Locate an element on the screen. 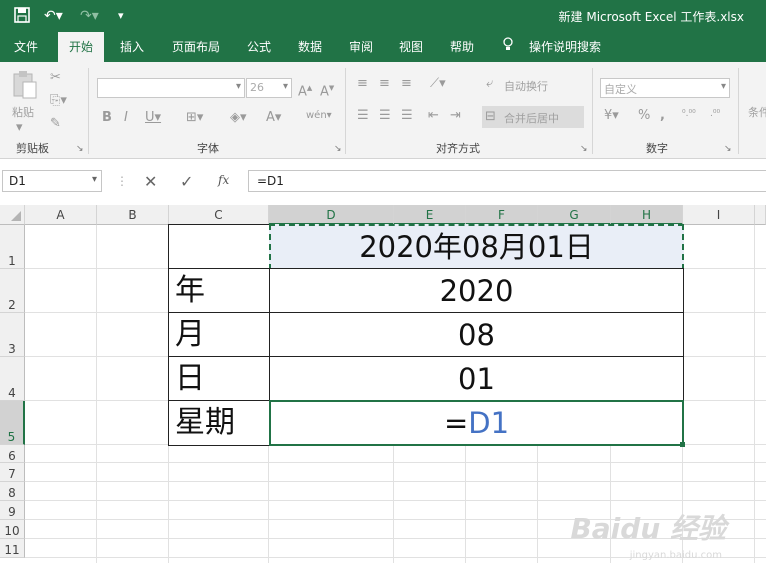  row-header-4: 4 is located at coordinates (12, 379).